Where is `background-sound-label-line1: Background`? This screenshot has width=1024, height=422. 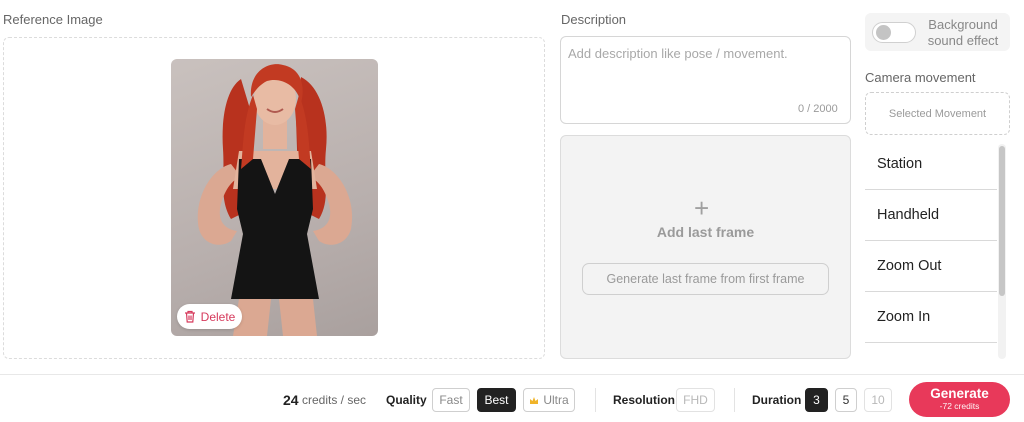 background-sound-label-line1: Background is located at coordinates (963, 24).